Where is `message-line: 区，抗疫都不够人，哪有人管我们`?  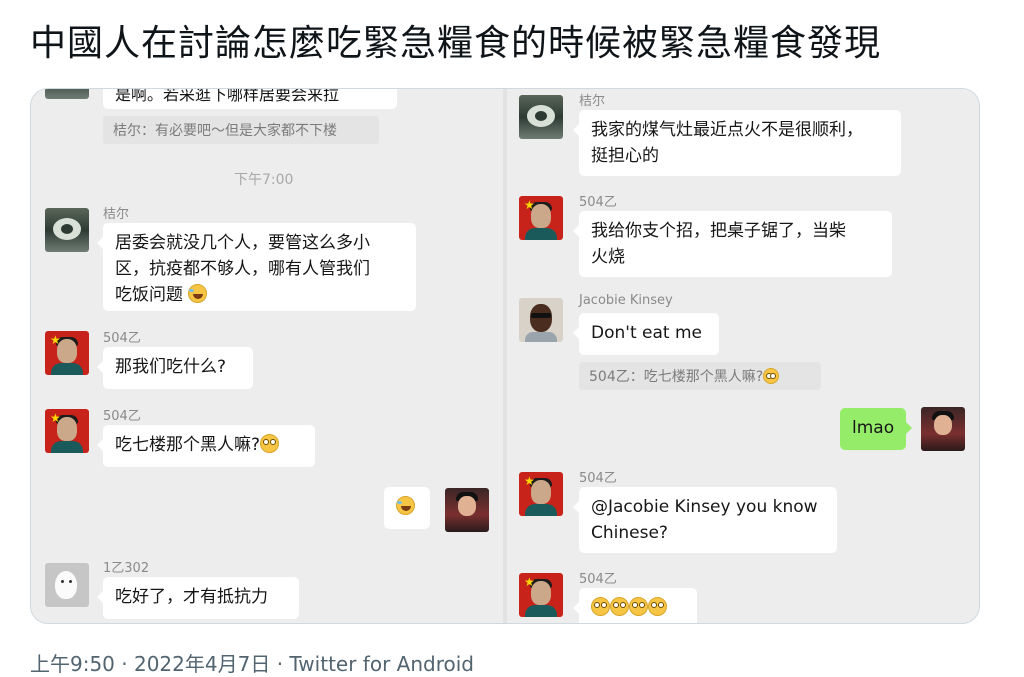 message-line: 区，抗疫都不够人，哪有人管我们 is located at coordinates (242, 269).